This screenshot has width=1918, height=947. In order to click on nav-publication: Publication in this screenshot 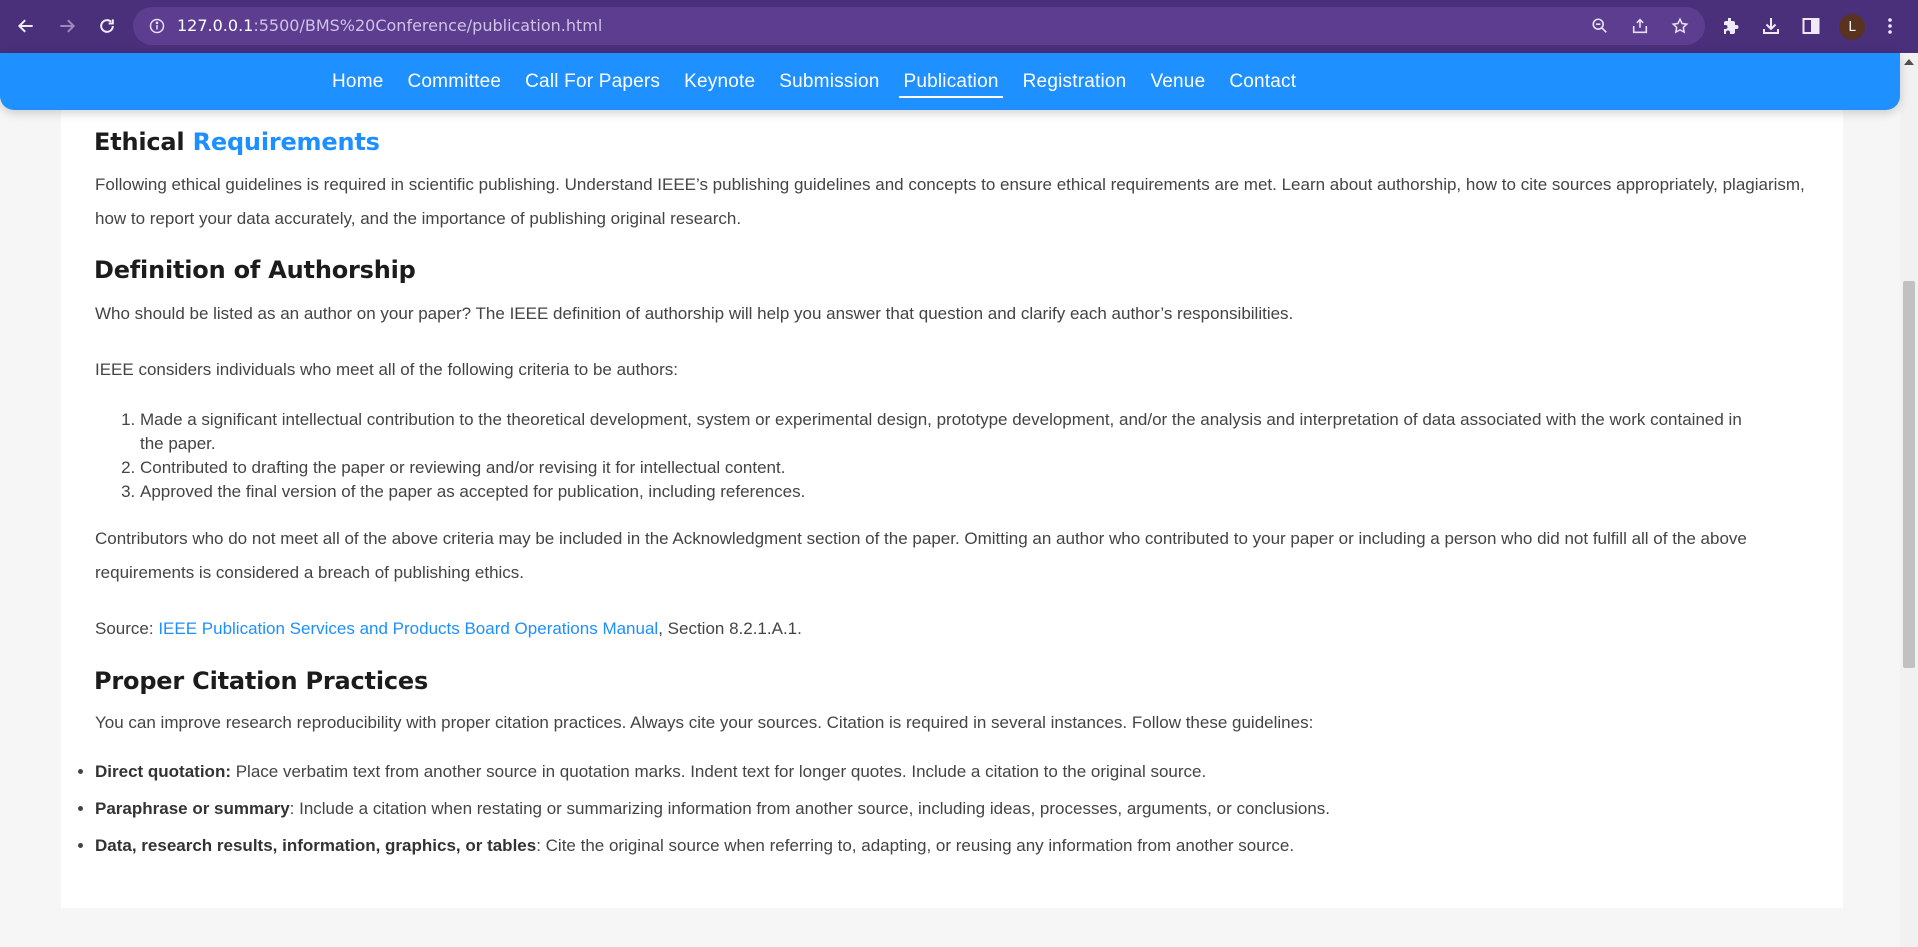, I will do `click(950, 81)`.